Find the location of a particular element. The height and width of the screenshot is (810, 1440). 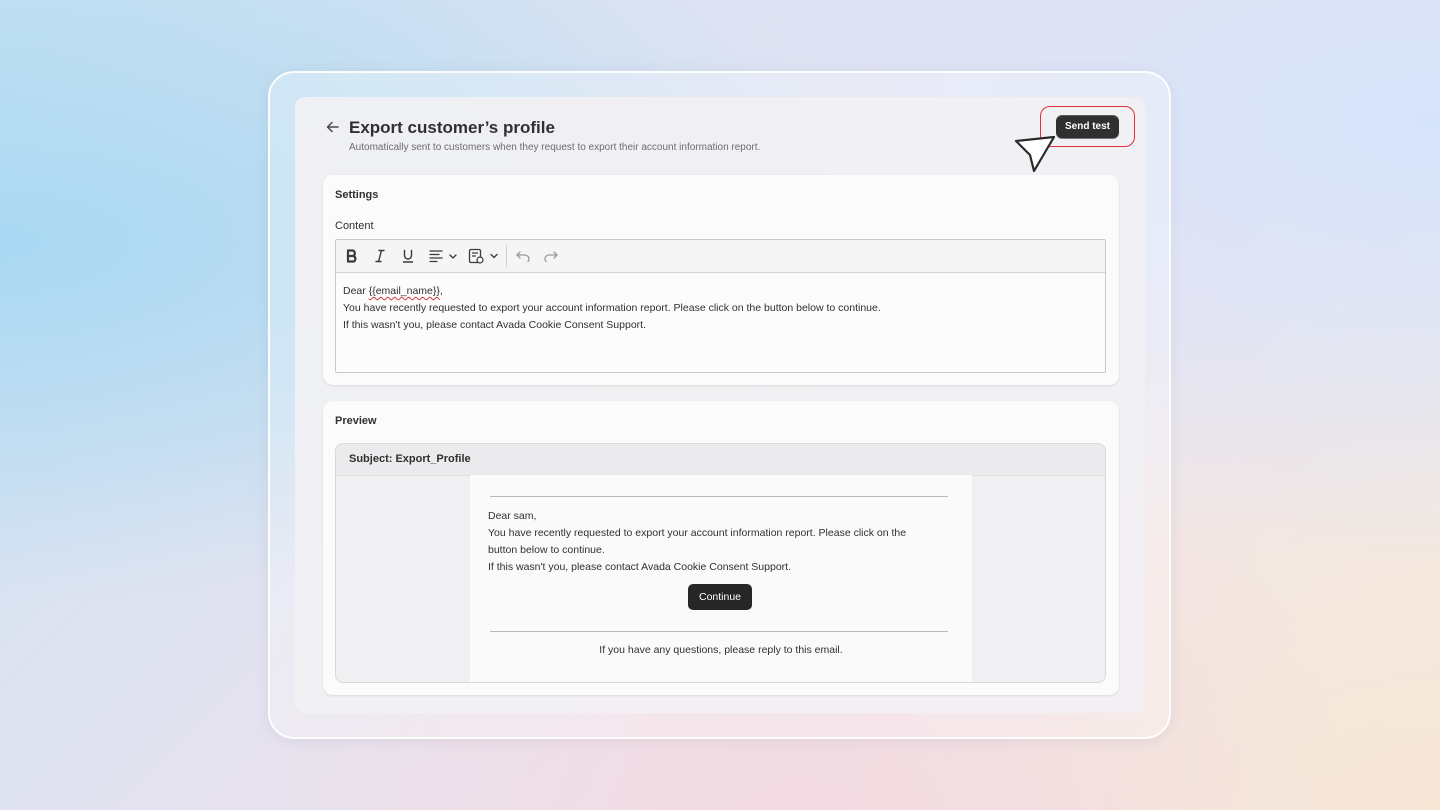

insert-variable-icon is located at coordinates (484, 256).